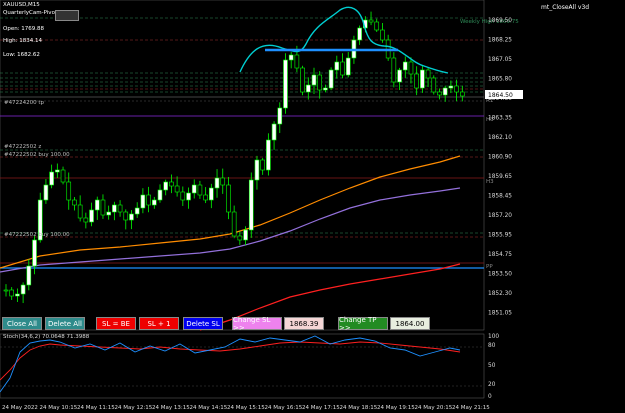 The height and width of the screenshot is (413, 625). What do you see at coordinates (159, 323) in the screenshot?
I see `sl-plus1-button: SL + 1` at bounding box center [159, 323].